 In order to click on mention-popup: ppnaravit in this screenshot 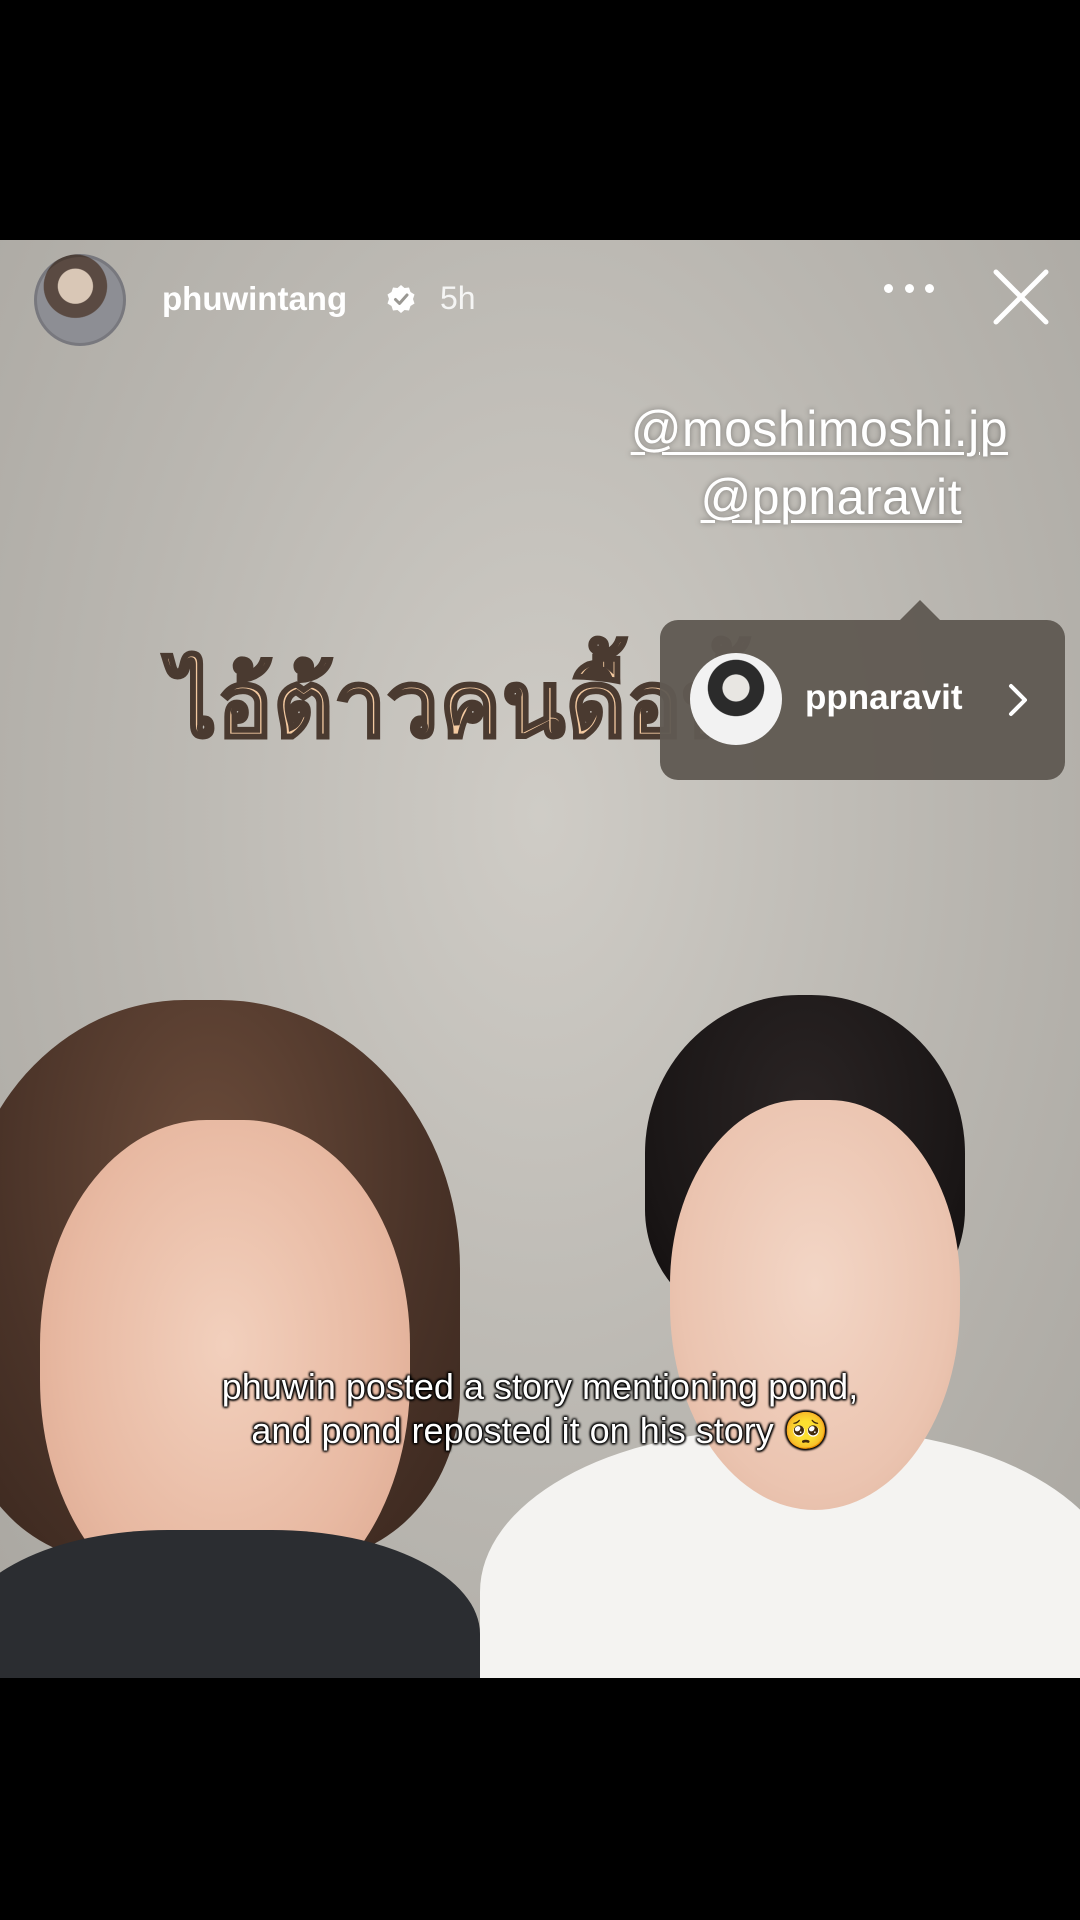, I will do `click(862, 690)`.